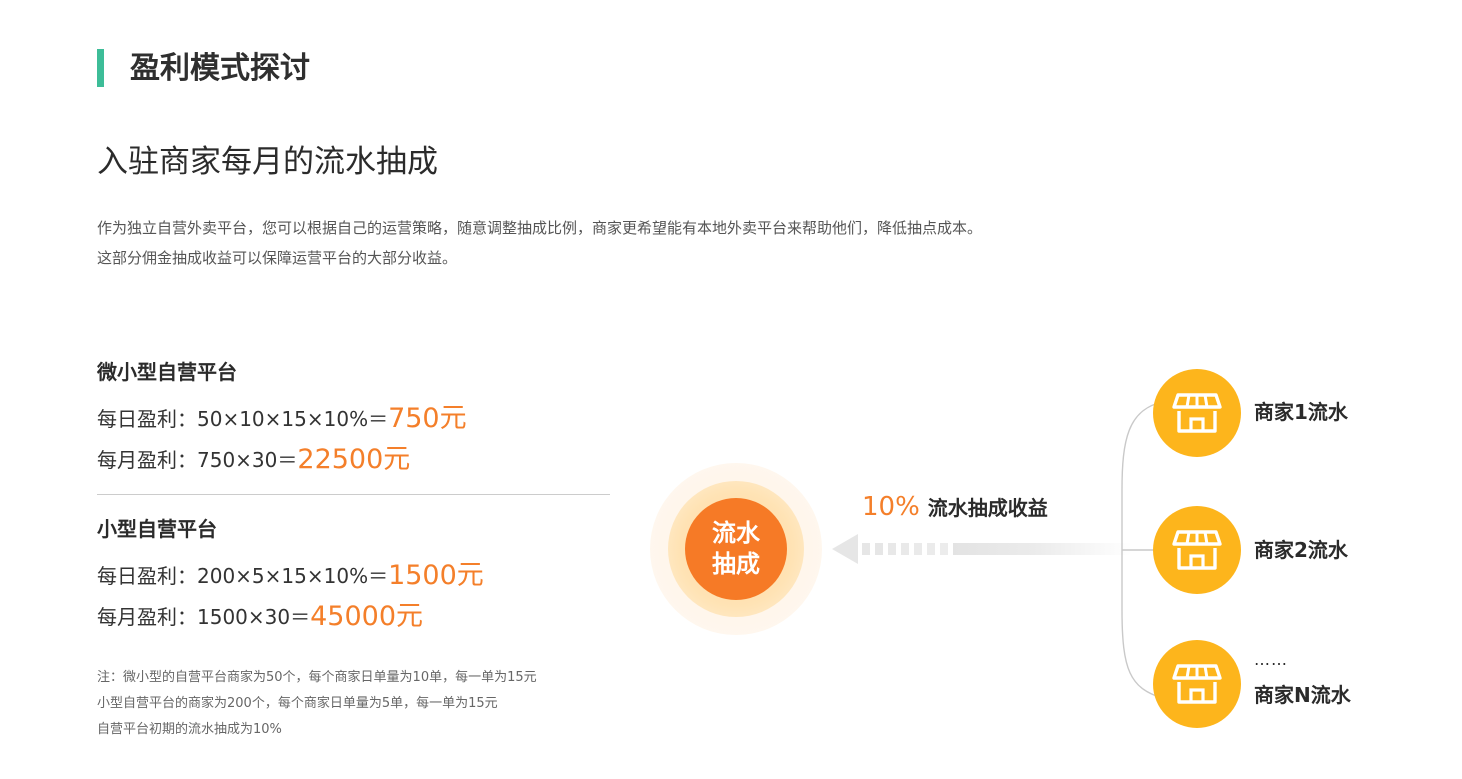 The height and width of the screenshot is (779, 1462). I want to click on footnote-line: 小型自营平台的商家为200个，每个商家日单量为5单，每一单为15元, so click(297, 703).